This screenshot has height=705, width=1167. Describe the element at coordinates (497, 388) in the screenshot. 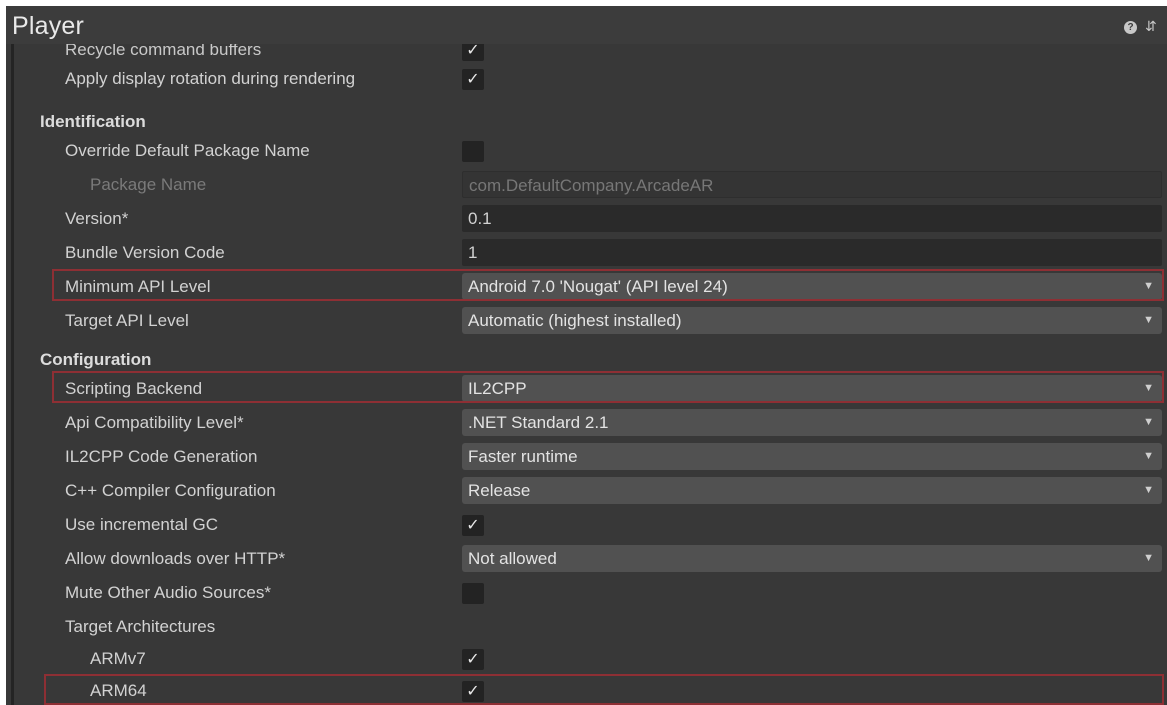

I see `scripting-backend-value: IL2CPP` at that location.